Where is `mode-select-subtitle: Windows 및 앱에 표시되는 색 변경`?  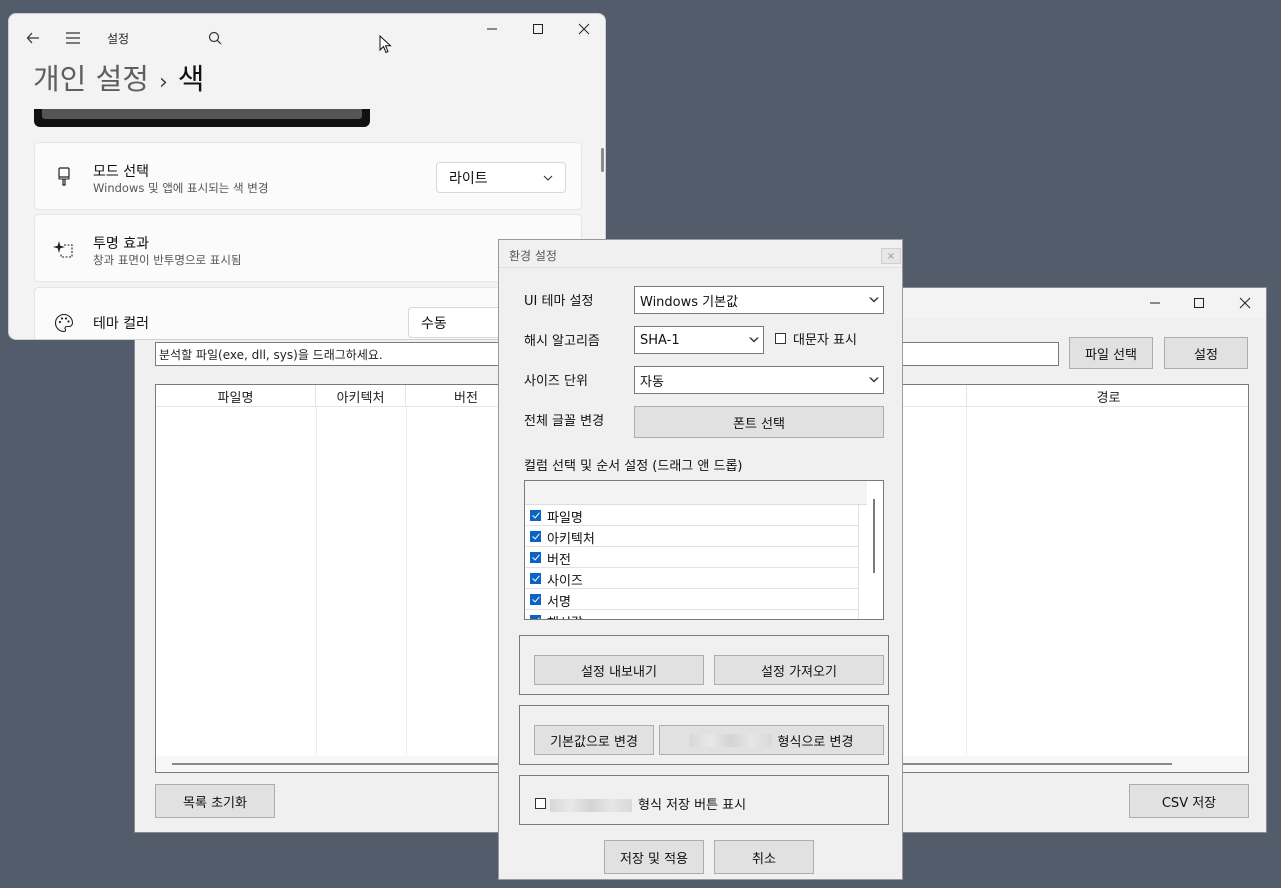 mode-select-subtitle: Windows 및 앱에 표시되는 색 변경 is located at coordinates (181, 188).